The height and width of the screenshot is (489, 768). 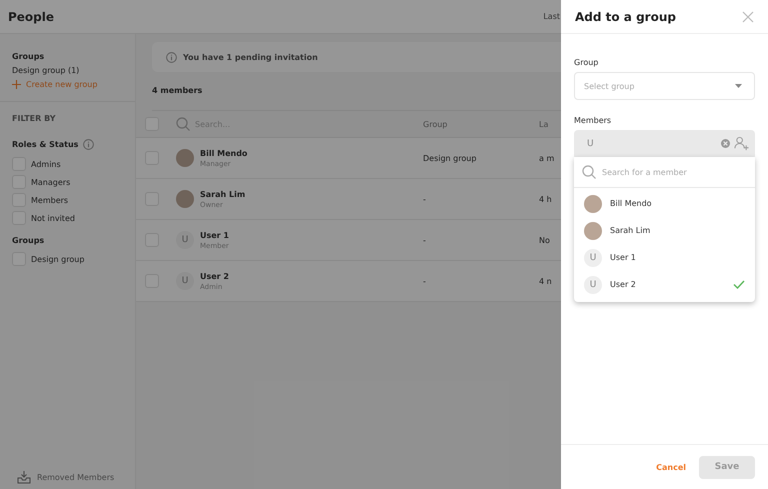 What do you see at coordinates (50, 182) in the screenshot?
I see `filter-label: Managers` at bounding box center [50, 182].